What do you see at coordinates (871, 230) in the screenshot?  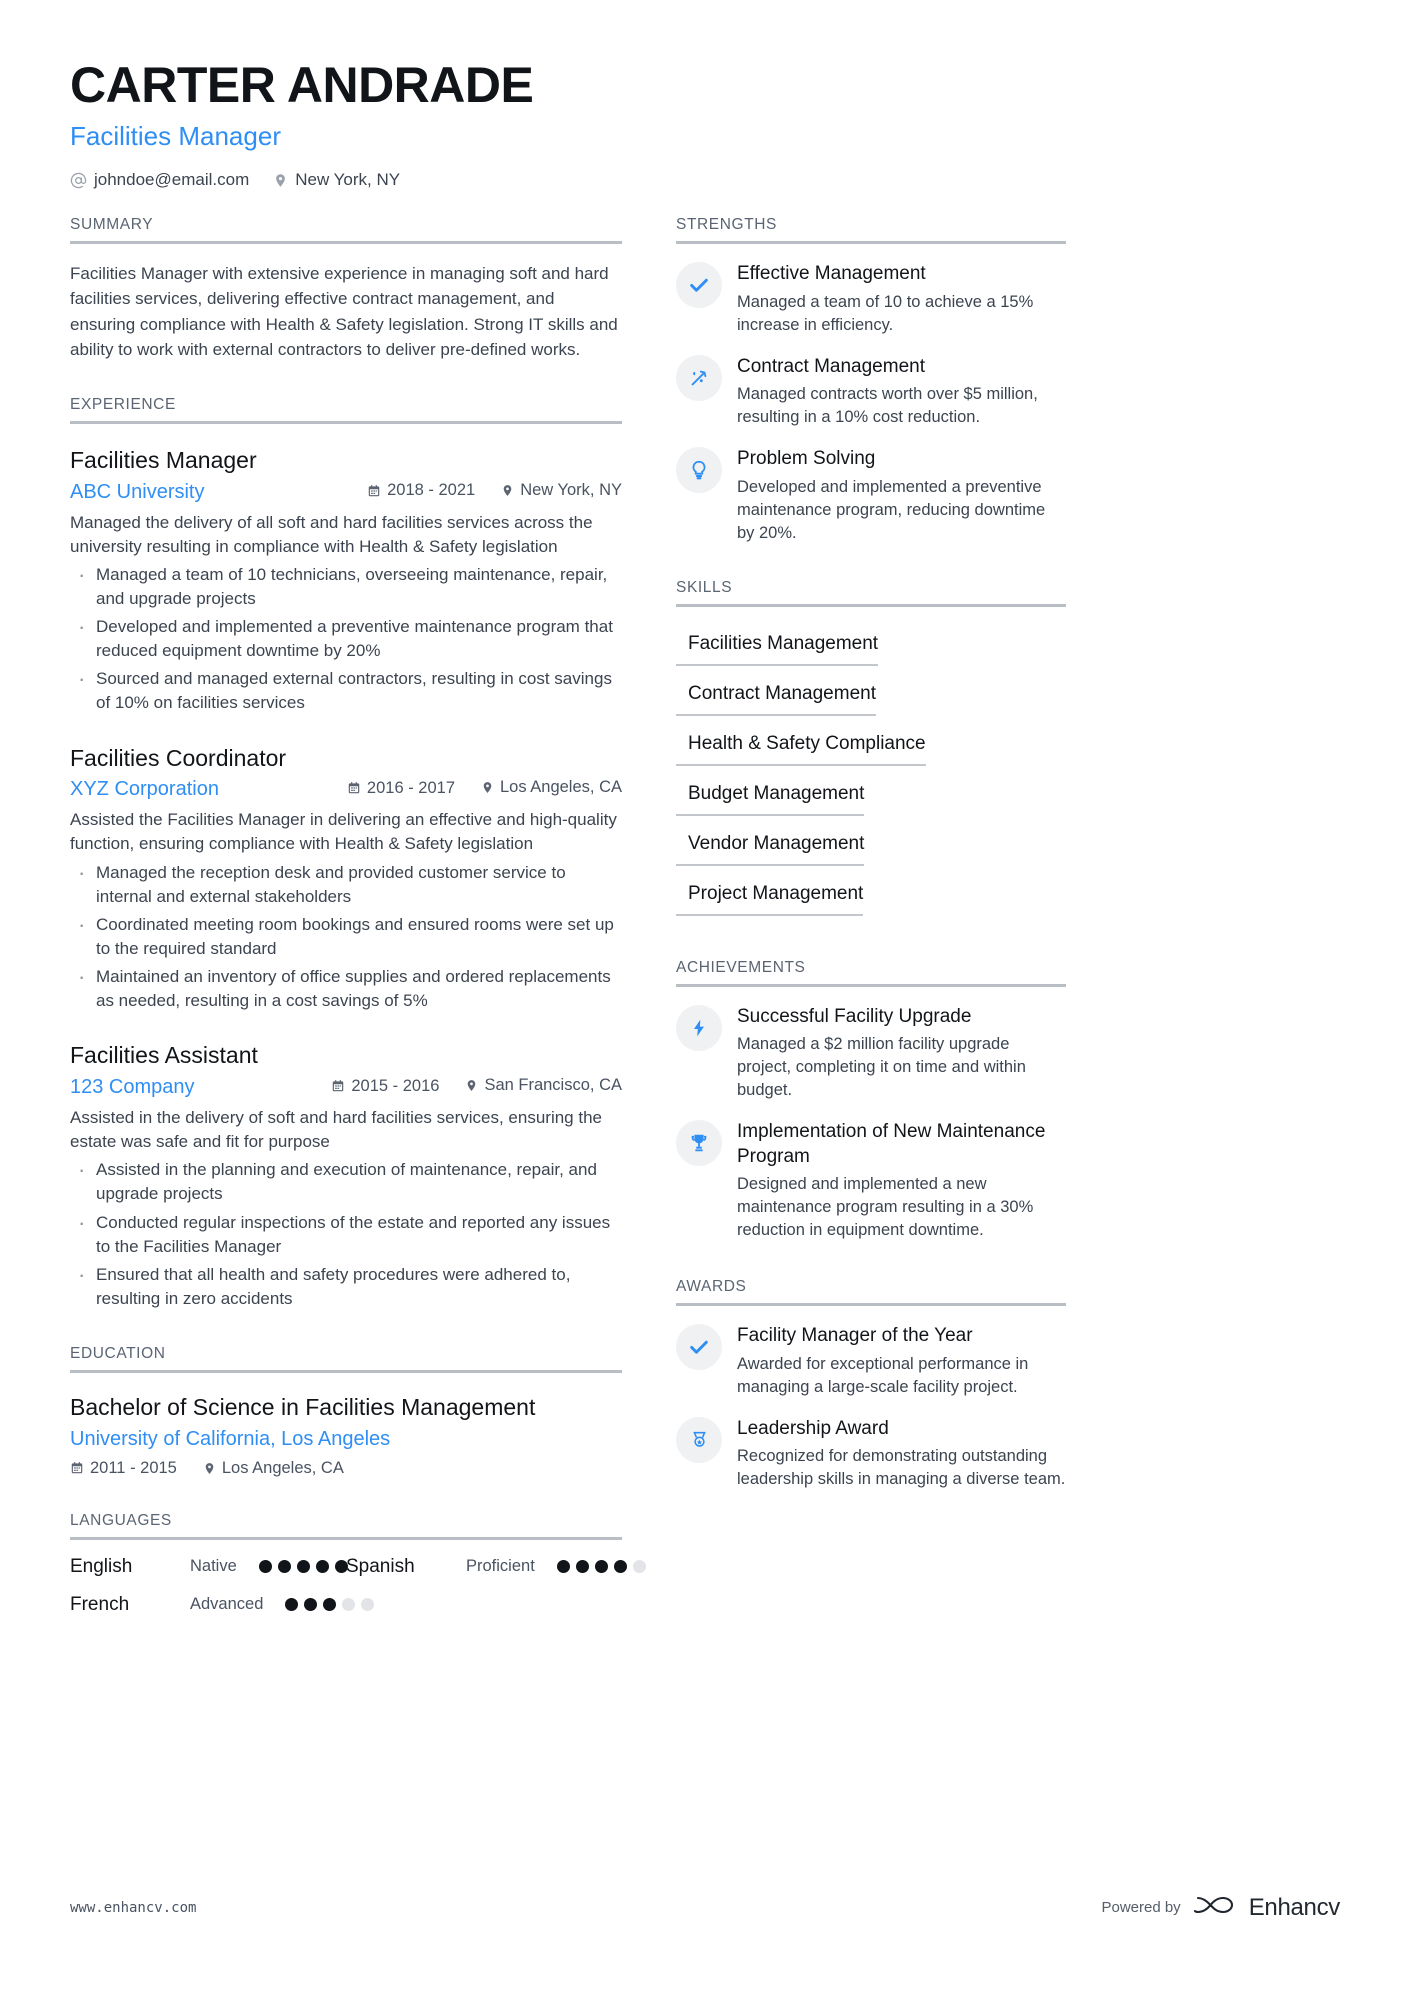 I see `section-heading-strengths: STRENGTHS` at bounding box center [871, 230].